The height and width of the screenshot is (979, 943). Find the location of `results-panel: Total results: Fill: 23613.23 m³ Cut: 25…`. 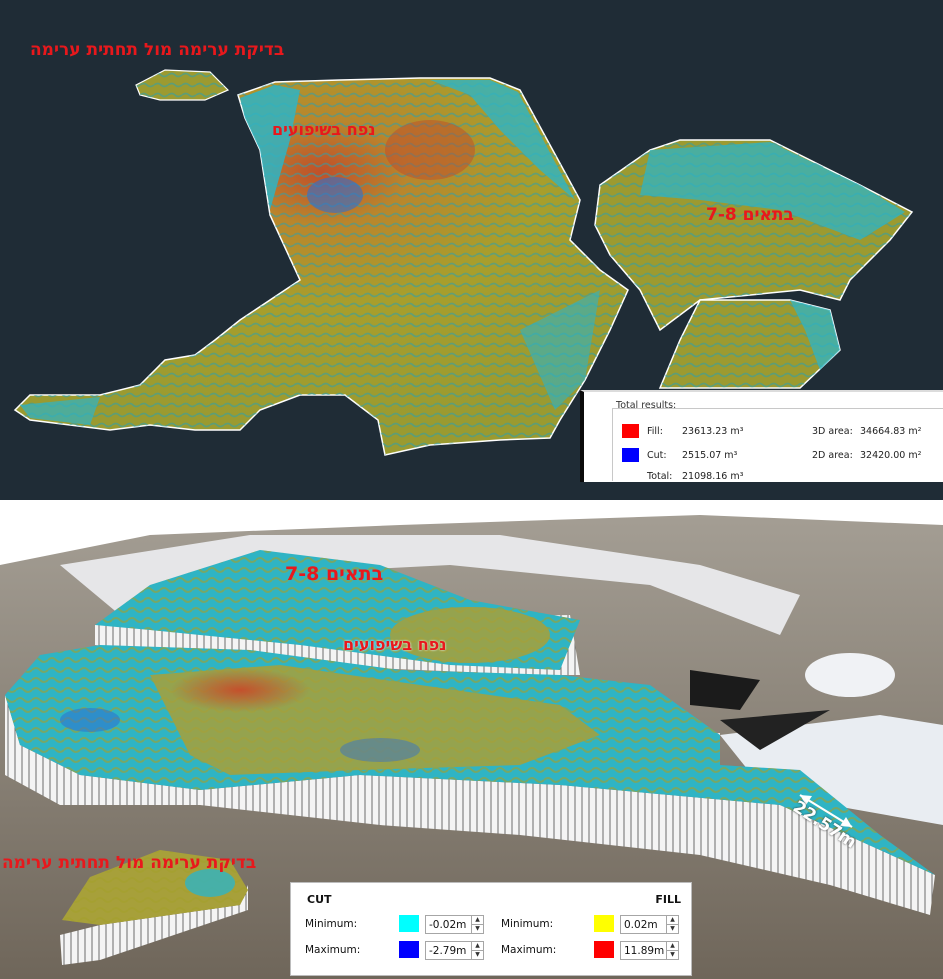

results-panel: Total results: Fill: 23613.23 m³ Cut: 25… is located at coordinates (761, 436).